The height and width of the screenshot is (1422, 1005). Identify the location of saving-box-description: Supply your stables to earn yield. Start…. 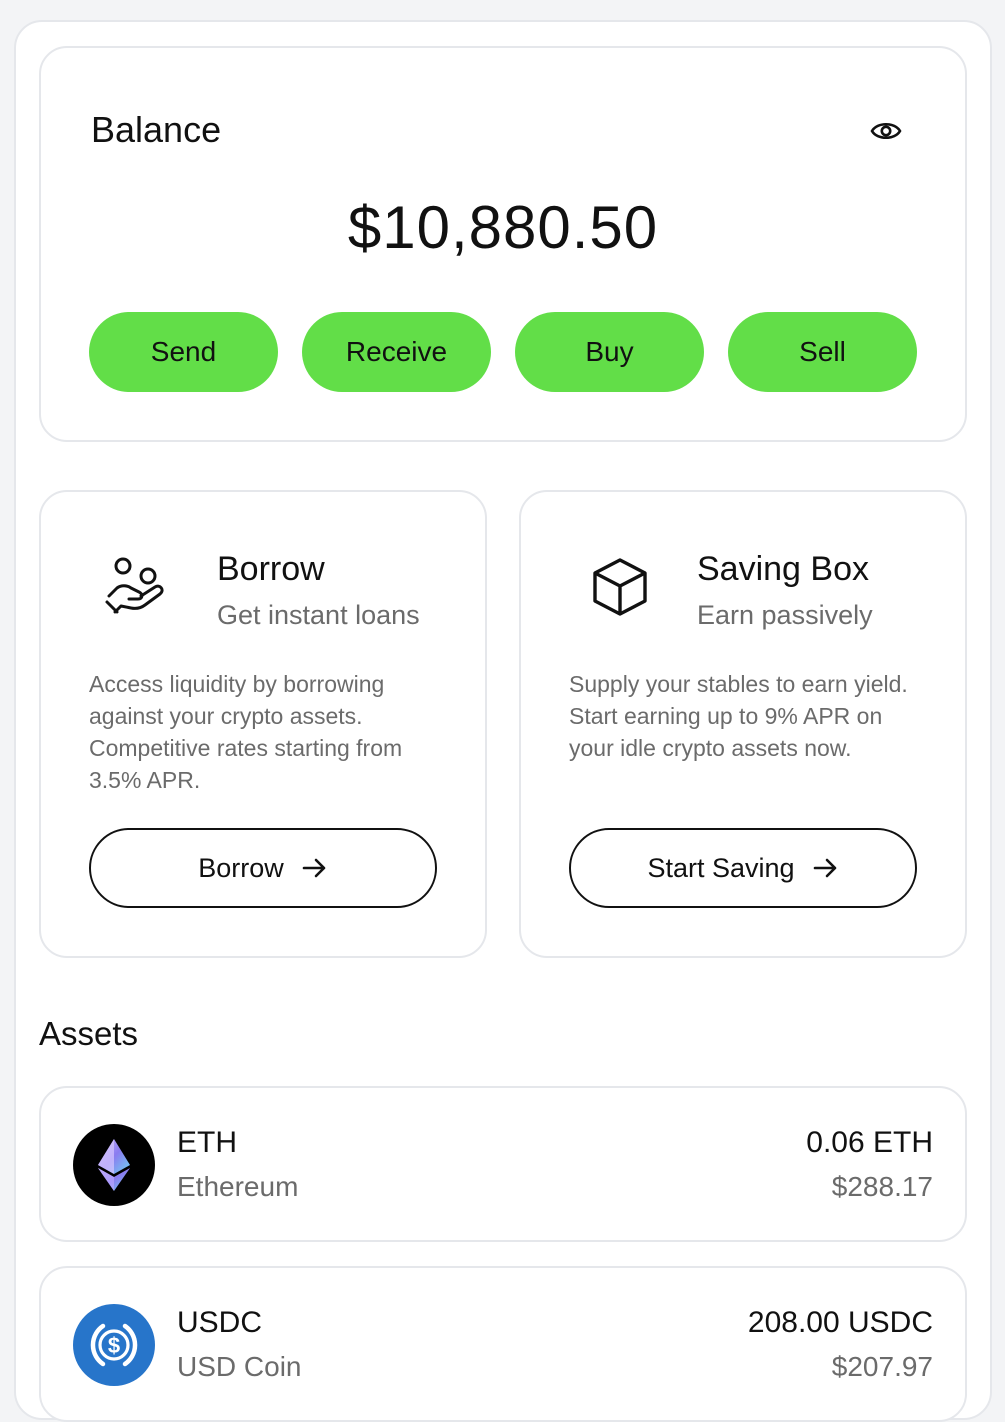
(738, 716).